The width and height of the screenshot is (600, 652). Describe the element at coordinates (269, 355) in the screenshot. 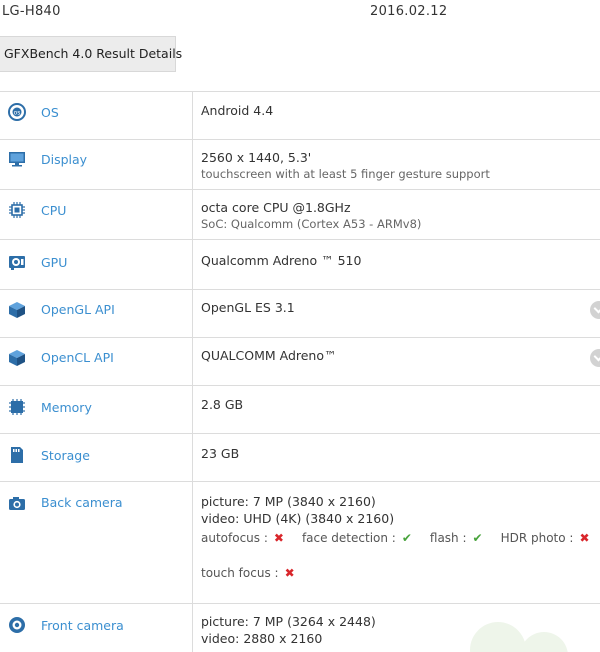

I see `spec-value: QUALCOMM Adreno™` at that location.